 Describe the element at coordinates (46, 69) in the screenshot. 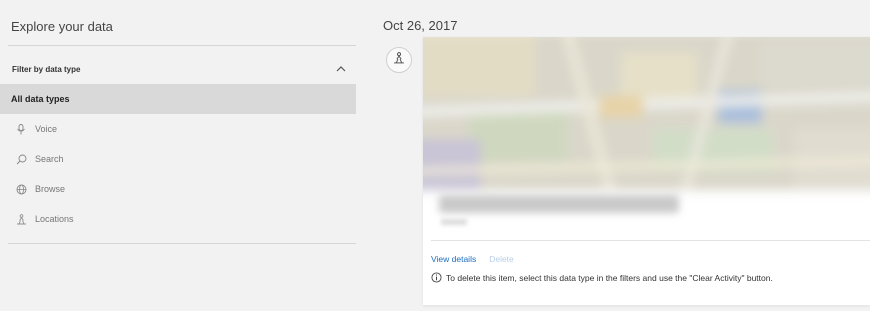

I see `filter-header-label: Filter by data type` at that location.